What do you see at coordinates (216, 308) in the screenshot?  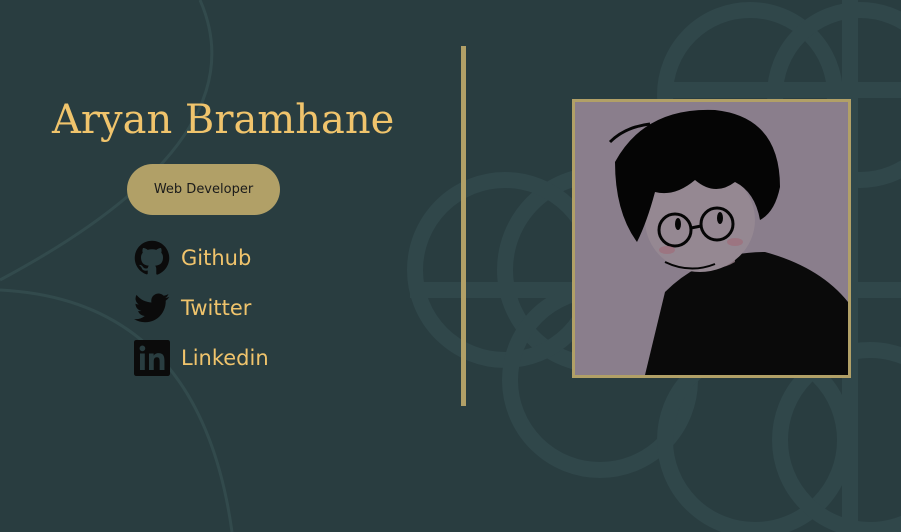 I see `twitter-link-label: Twitter` at bounding box center [216, 308].